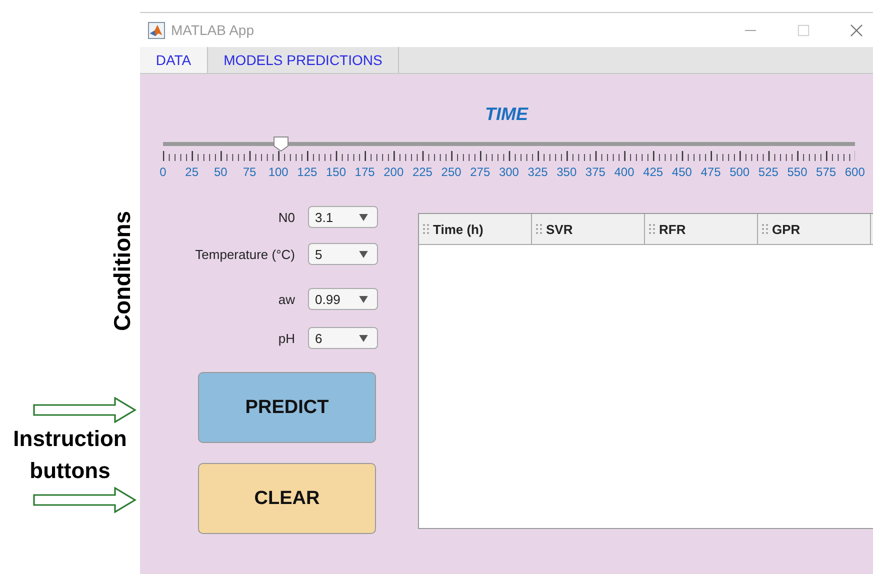 The height and width of the screenshot is (574, 873). I want to click on tick-label: 600, so click(855, 172).